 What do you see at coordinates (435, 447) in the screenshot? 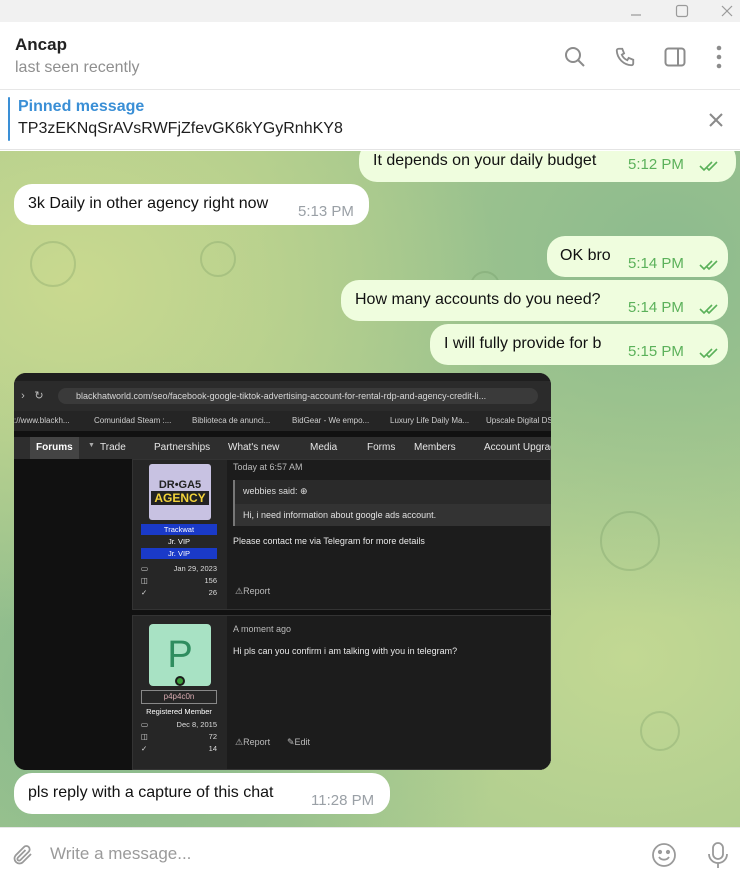
I see `forum-nav-item: Members` at bounding box center [435, 447].